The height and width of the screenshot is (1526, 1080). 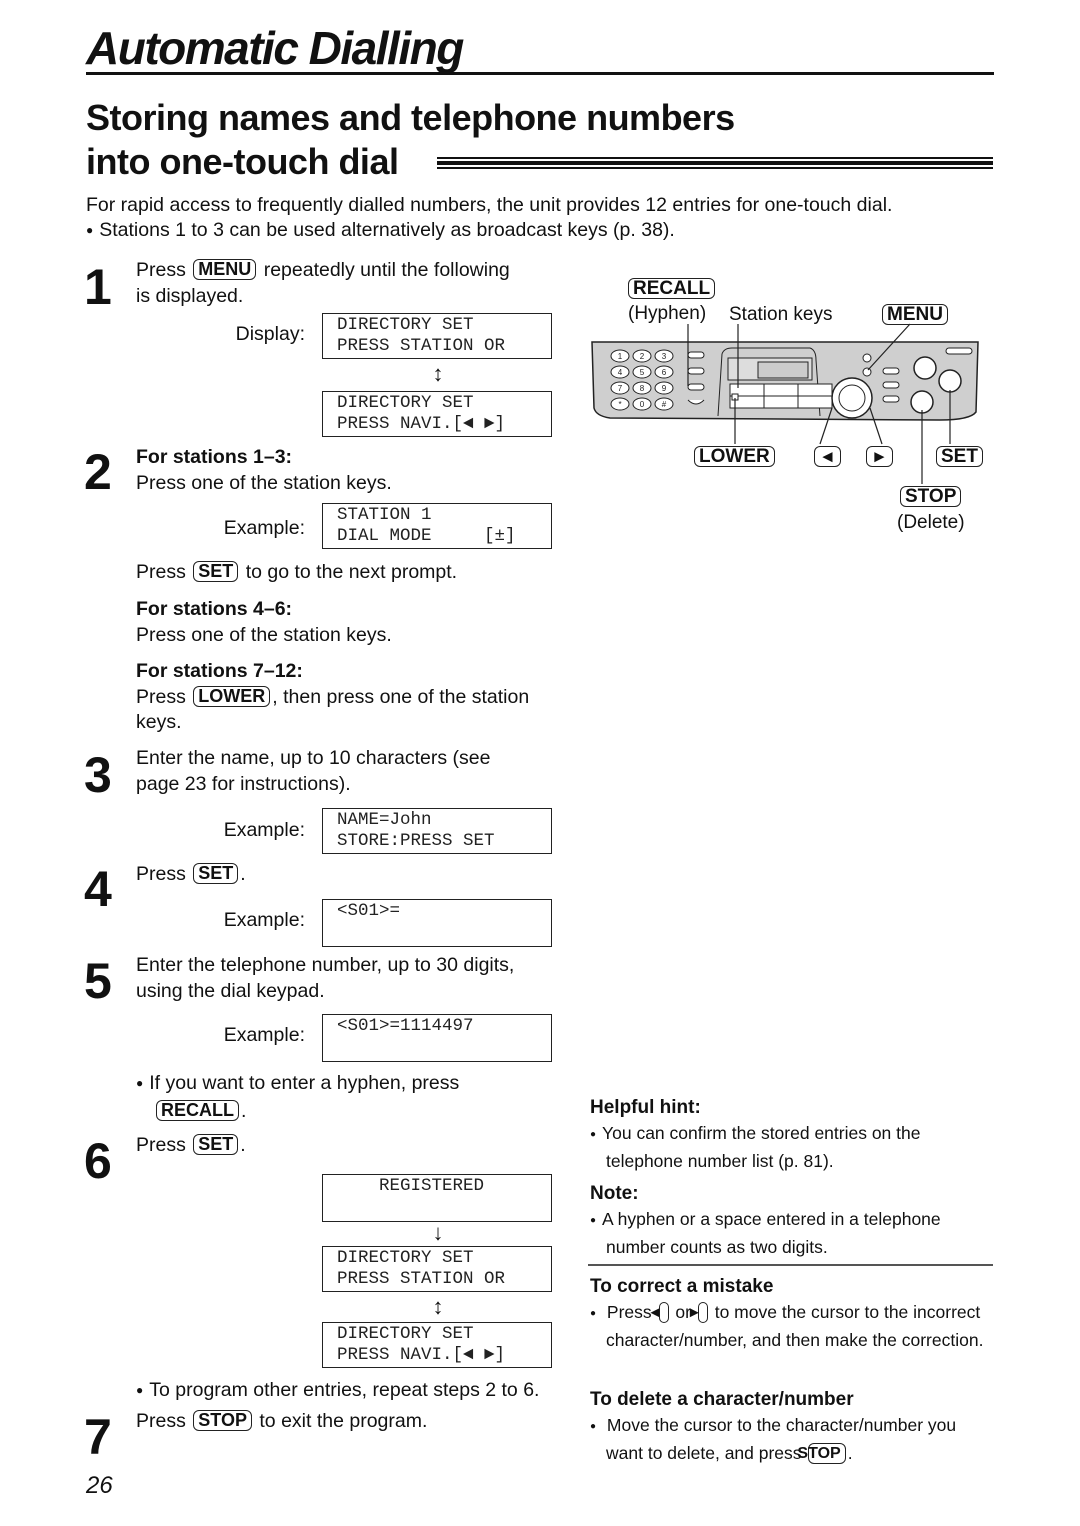 I want to click on lcd-registered: REGISTERED, so click(x=437, y=1198).